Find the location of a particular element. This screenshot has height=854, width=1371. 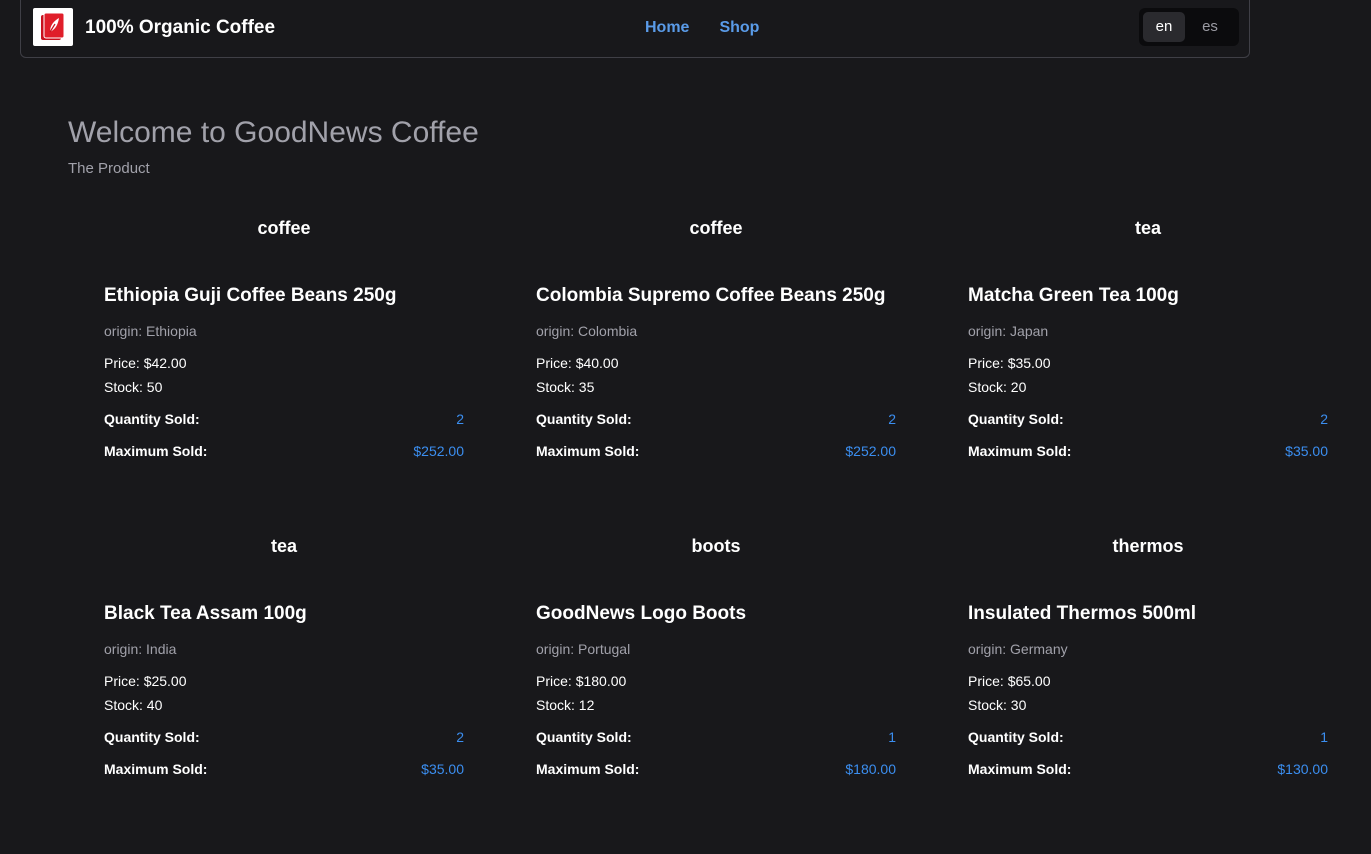

origin-value: Portugal is located at coordinates (604, 649).